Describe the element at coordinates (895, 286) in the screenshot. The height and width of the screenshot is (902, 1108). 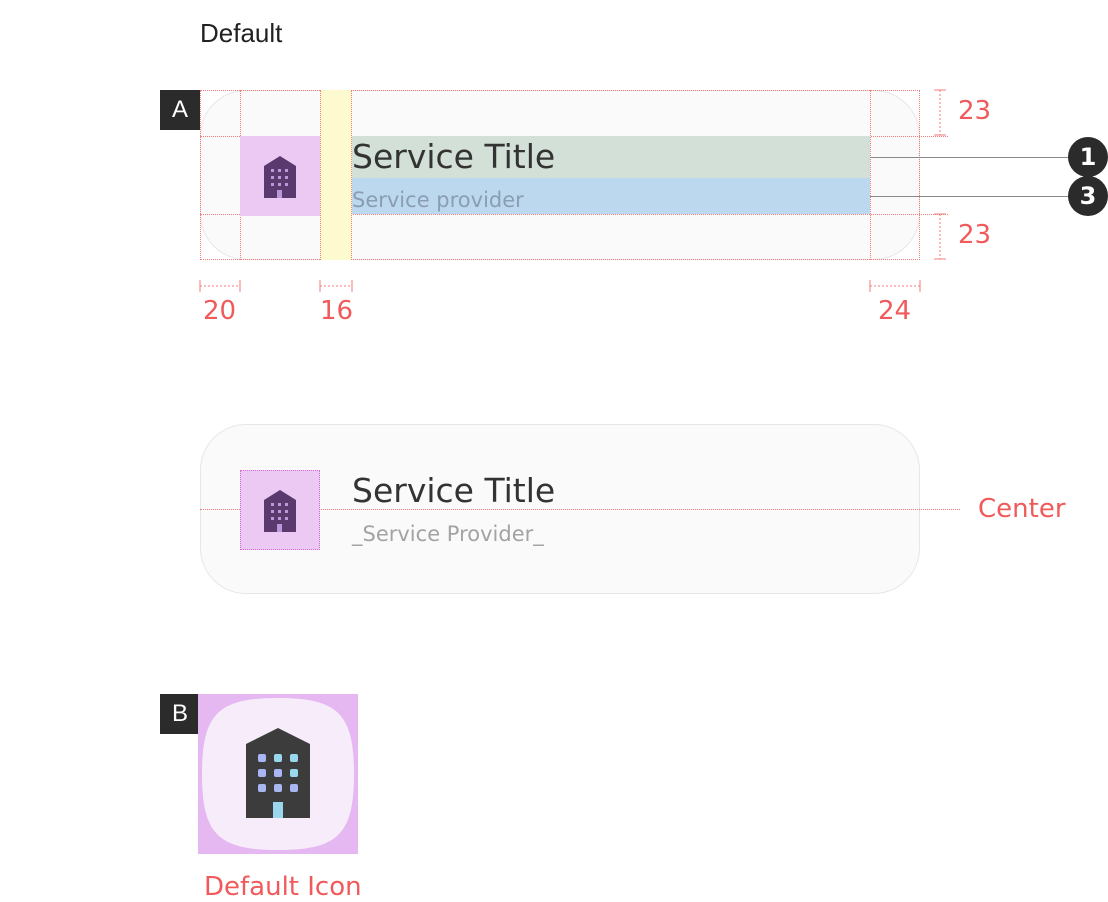
I see `dimension-right-marker` at that location.